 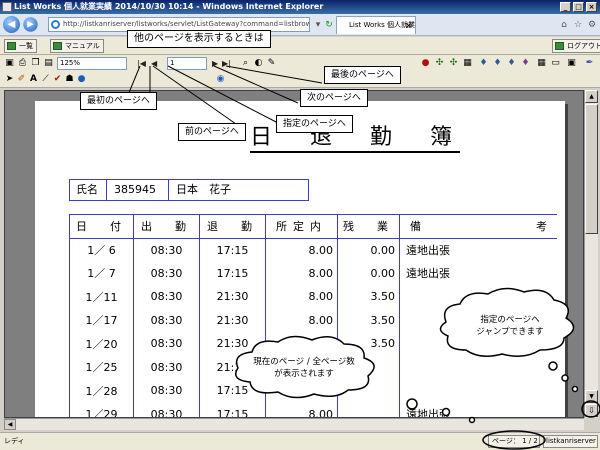 What do you see at coordinates (33, 79) in the screenshot?
I see `text-tool-icon: A` at bounding box center [33, 79].